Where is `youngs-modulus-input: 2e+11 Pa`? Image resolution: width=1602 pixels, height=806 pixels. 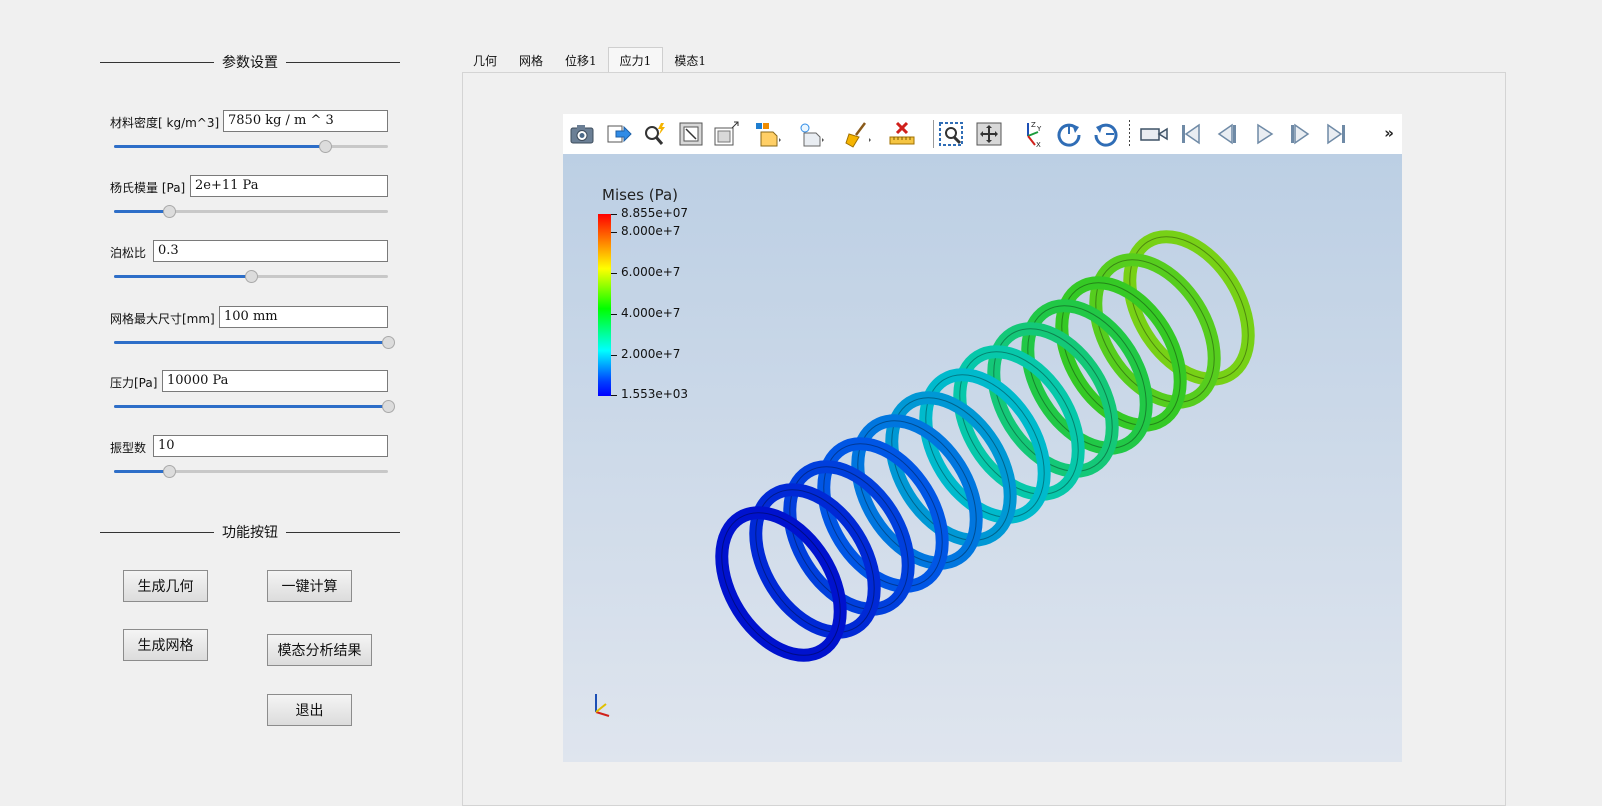
youngs-modulus-input: 2e+11 Pa is located at coordinates (289, 186).